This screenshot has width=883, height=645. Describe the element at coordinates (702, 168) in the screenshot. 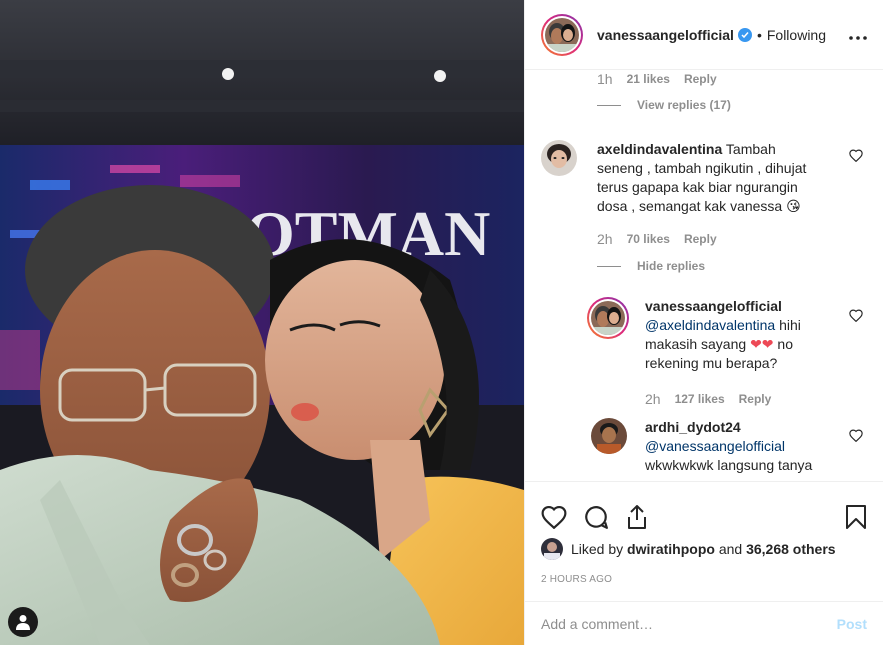

I see `comment-text-line2: seneng , tambah ngikutin , dihujat` at that location.